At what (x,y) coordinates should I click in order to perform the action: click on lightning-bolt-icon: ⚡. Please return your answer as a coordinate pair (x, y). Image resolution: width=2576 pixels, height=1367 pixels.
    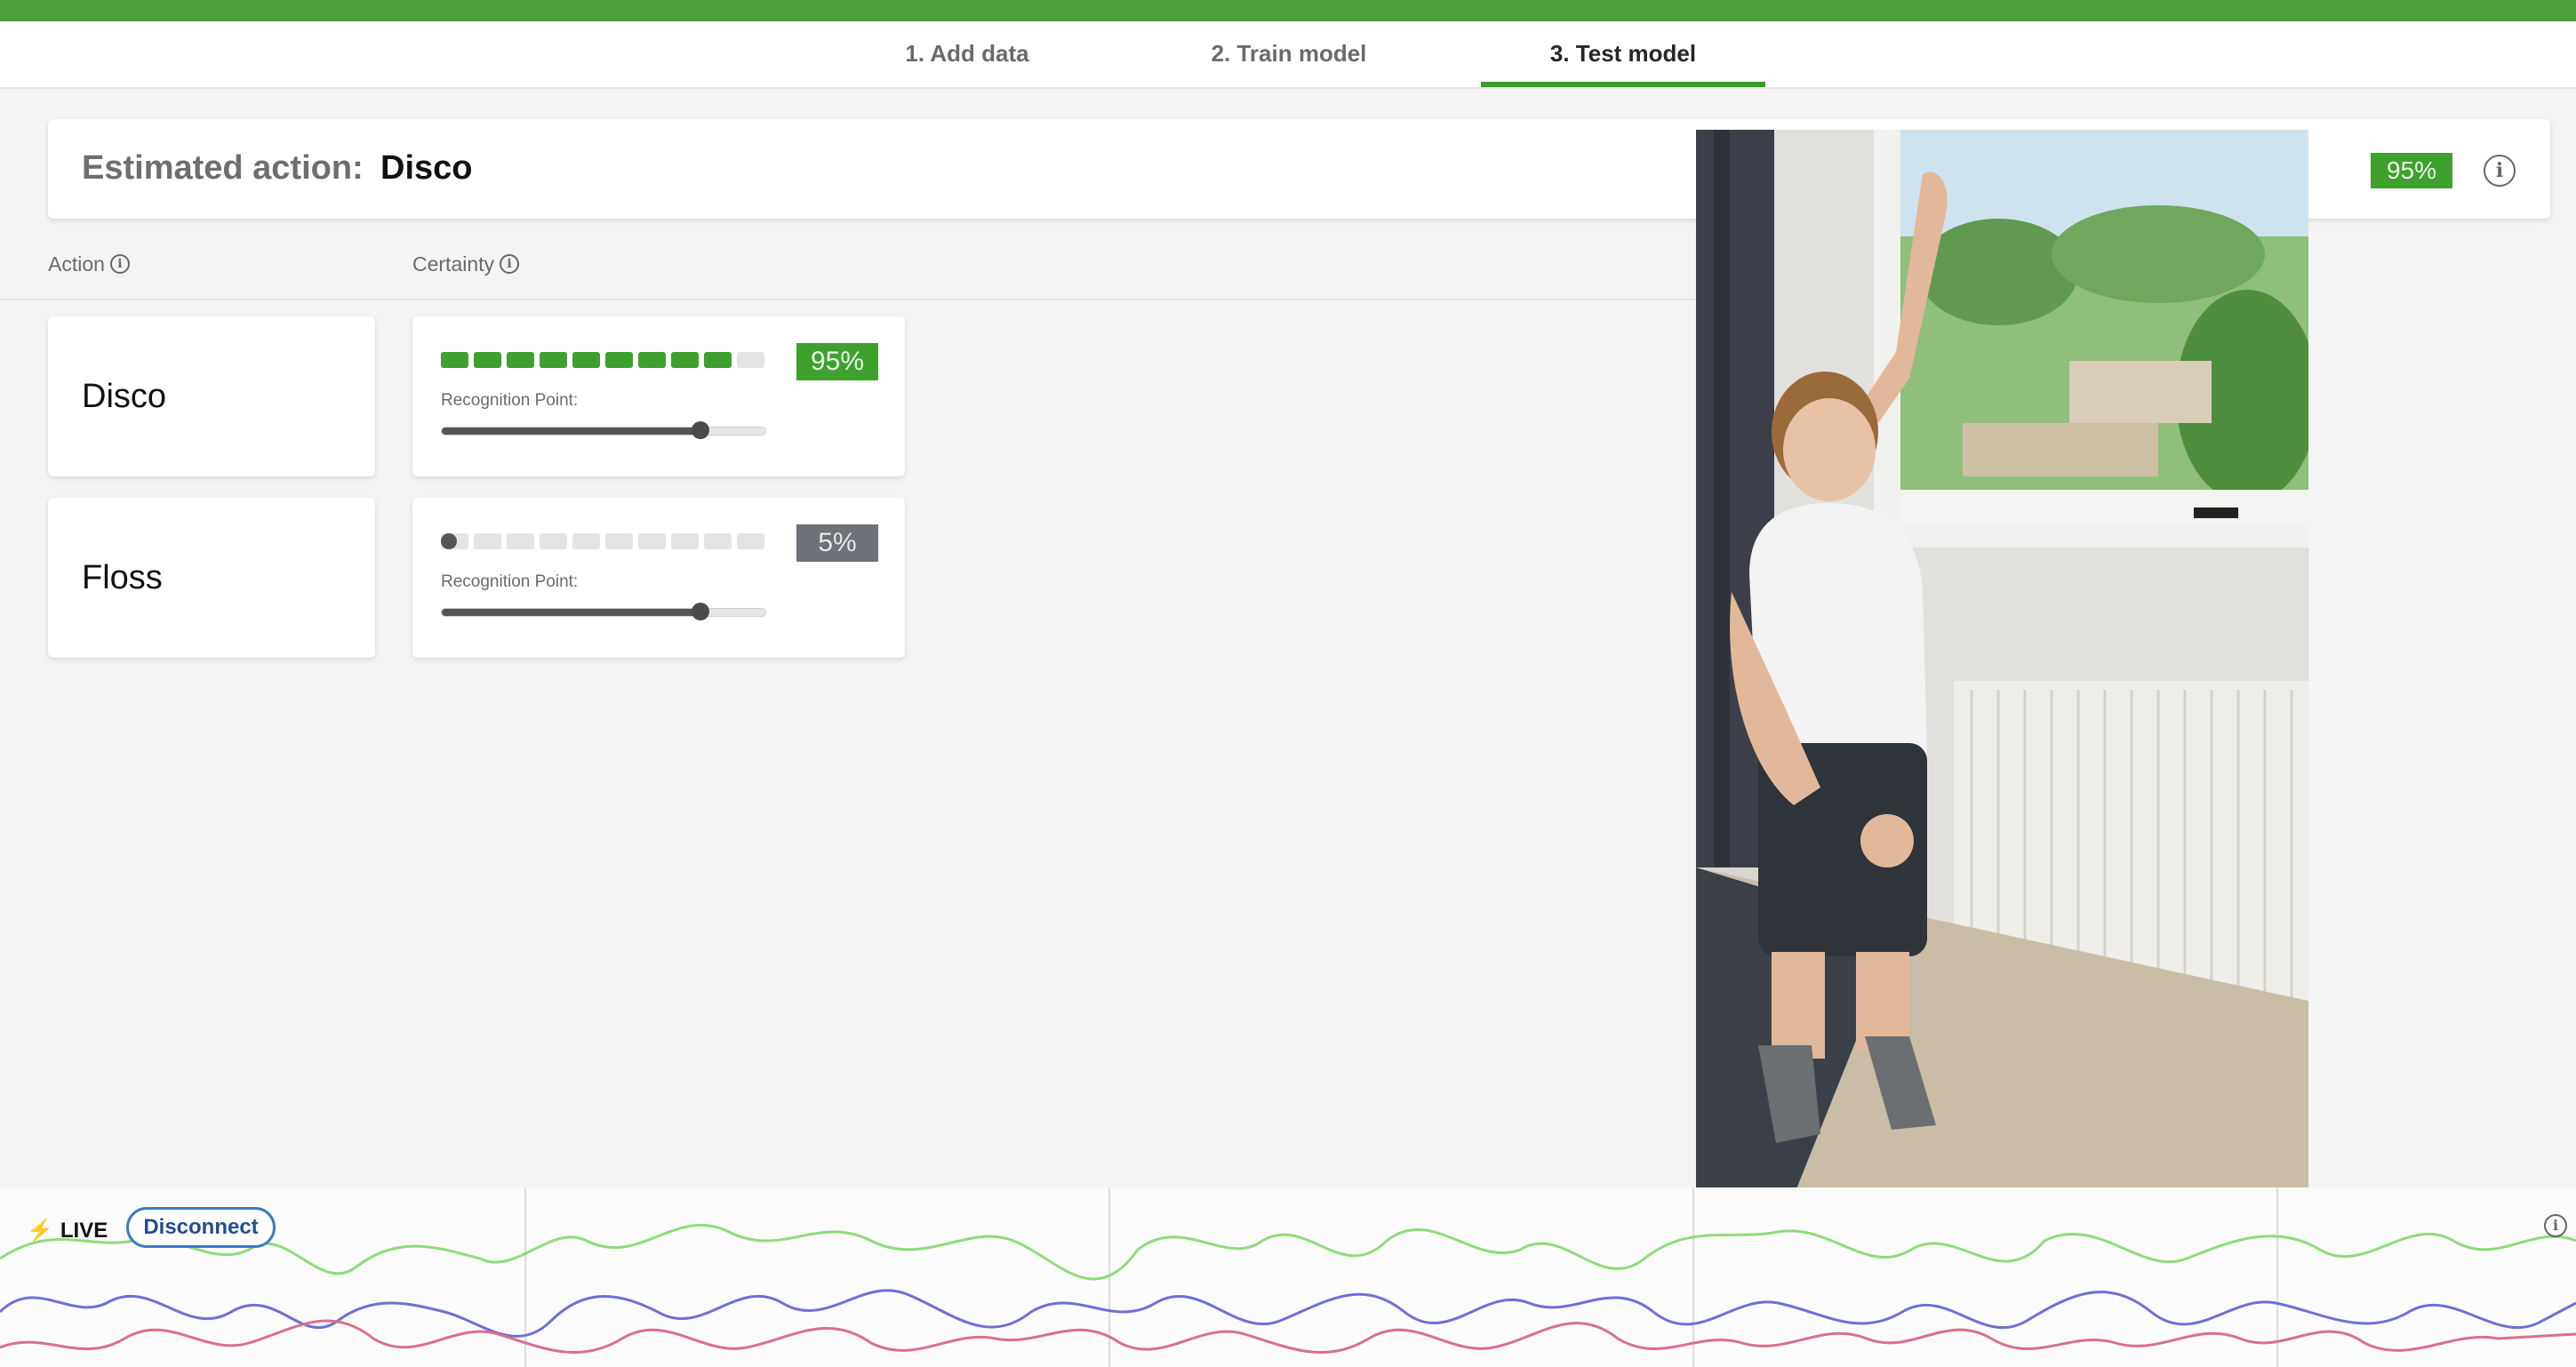
    Looking at the image, I should click on (40, 1231).